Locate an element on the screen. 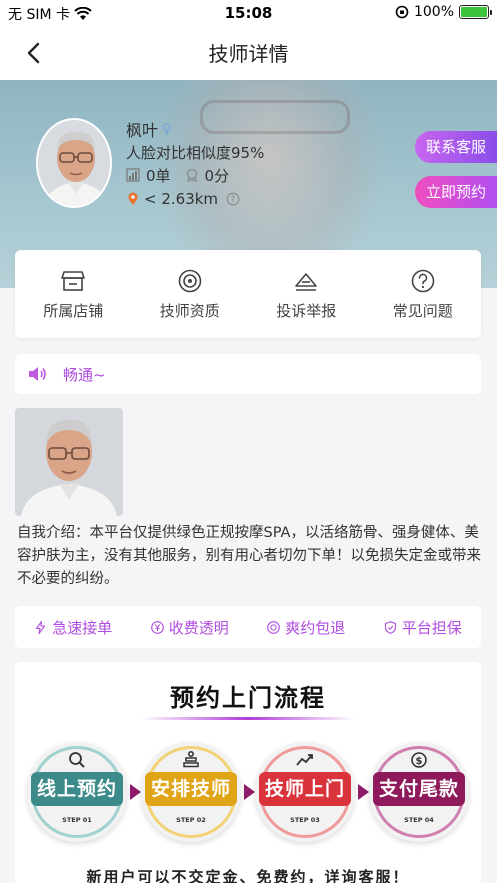 The height and width of the screenshot is (883, 497). avatar is located at coordinates (74, 163).